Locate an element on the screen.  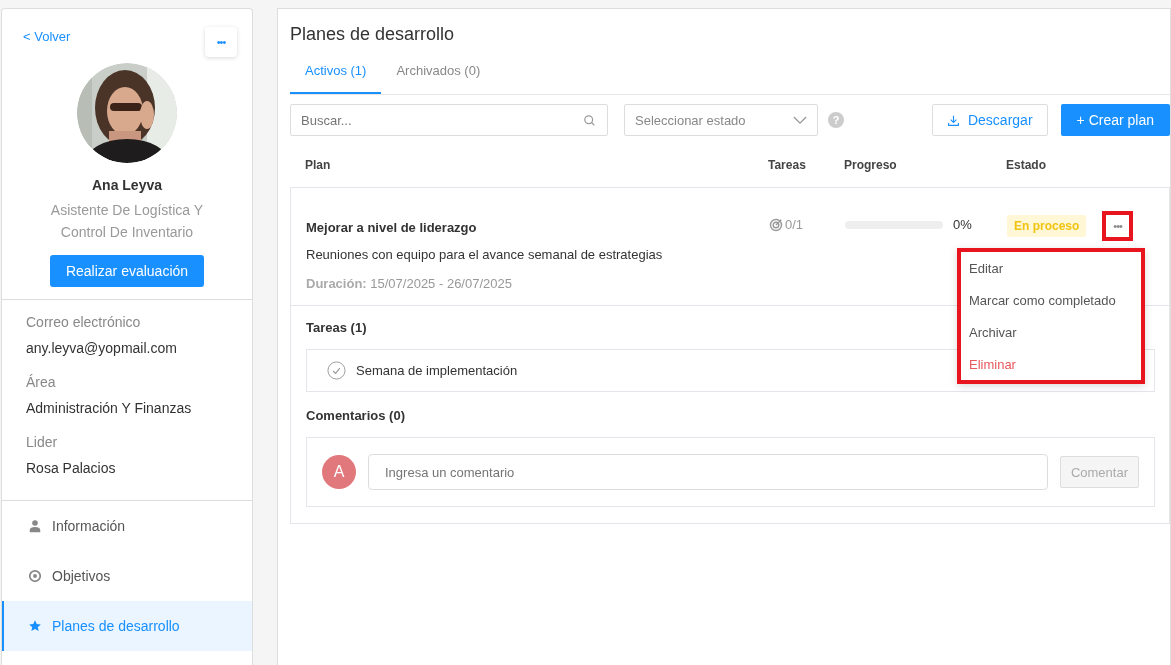
task-name: Semana de implementación is located at coordinates (437, 370).